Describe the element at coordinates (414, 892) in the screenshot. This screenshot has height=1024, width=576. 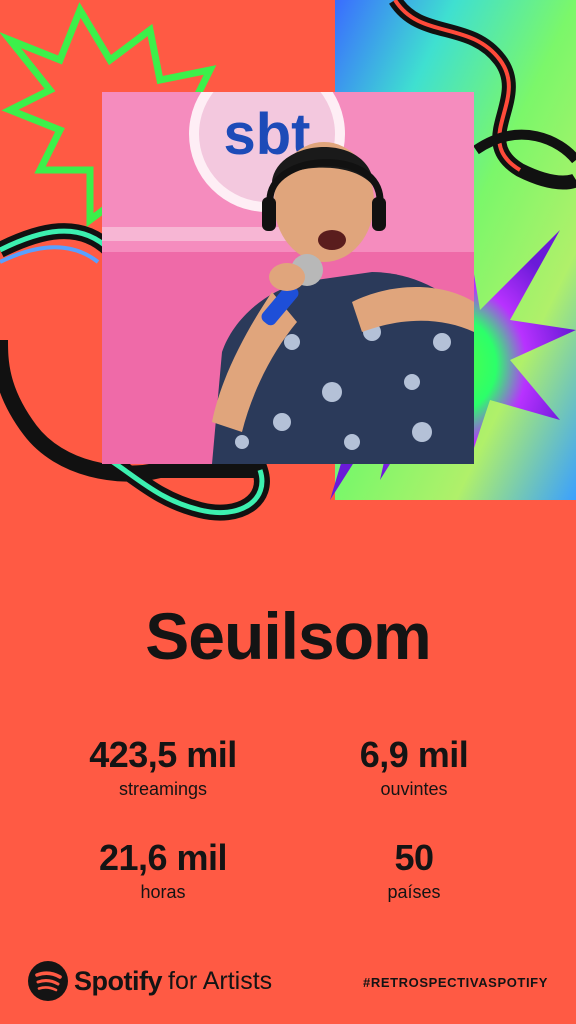
I see `stat-label: países` at that location.